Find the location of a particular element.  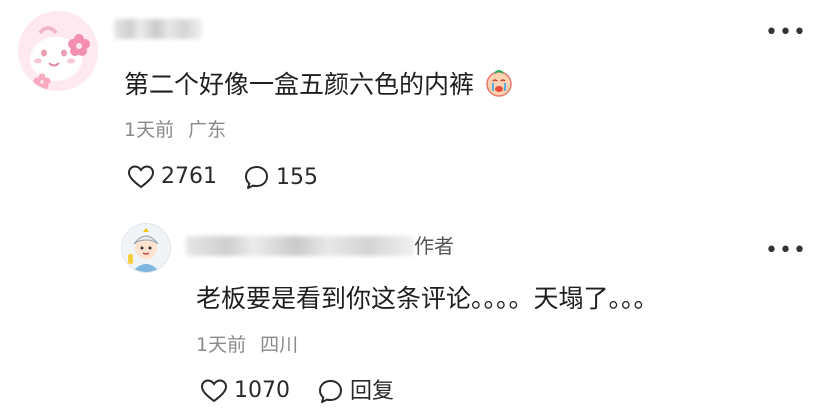

reply-button: 回复 is located at coordinates (355, 391).